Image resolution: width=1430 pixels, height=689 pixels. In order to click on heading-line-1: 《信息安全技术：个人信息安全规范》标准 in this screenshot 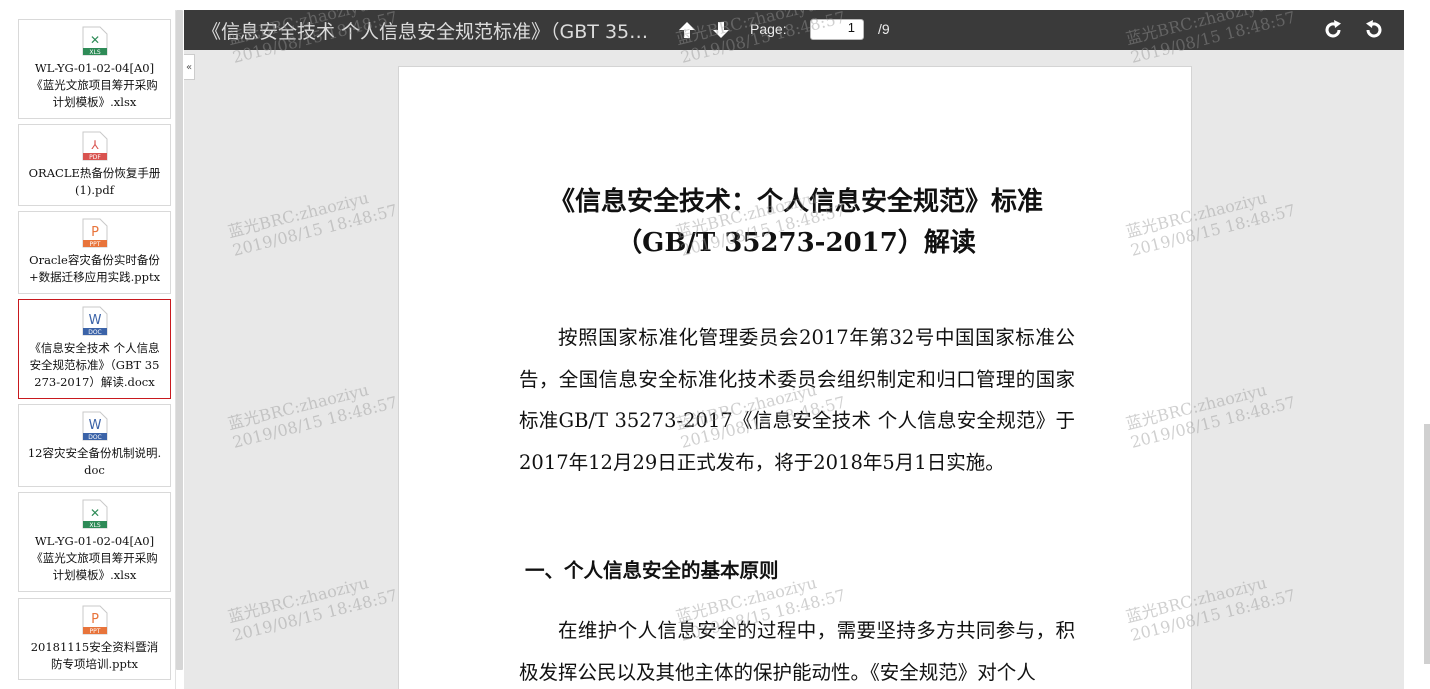, I will do `click(795, 202)`.